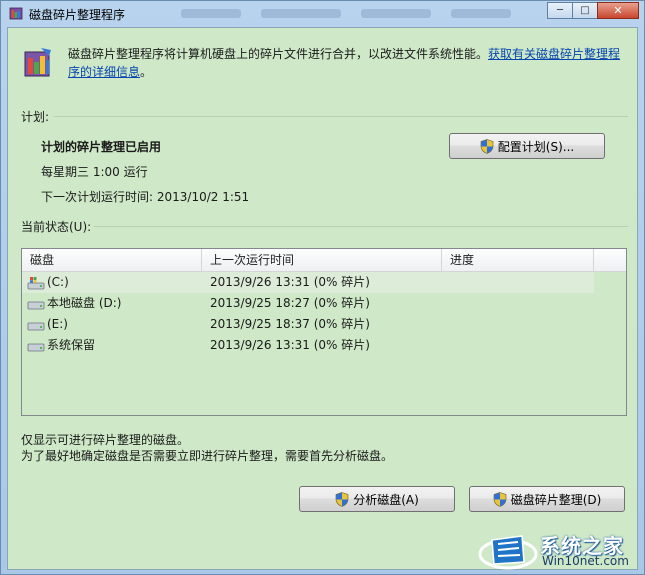  What do you see at coordinates (35, 117) in the screenshot?
I see `schedule-section-label: 计划:` at bounding box center [35, 117].